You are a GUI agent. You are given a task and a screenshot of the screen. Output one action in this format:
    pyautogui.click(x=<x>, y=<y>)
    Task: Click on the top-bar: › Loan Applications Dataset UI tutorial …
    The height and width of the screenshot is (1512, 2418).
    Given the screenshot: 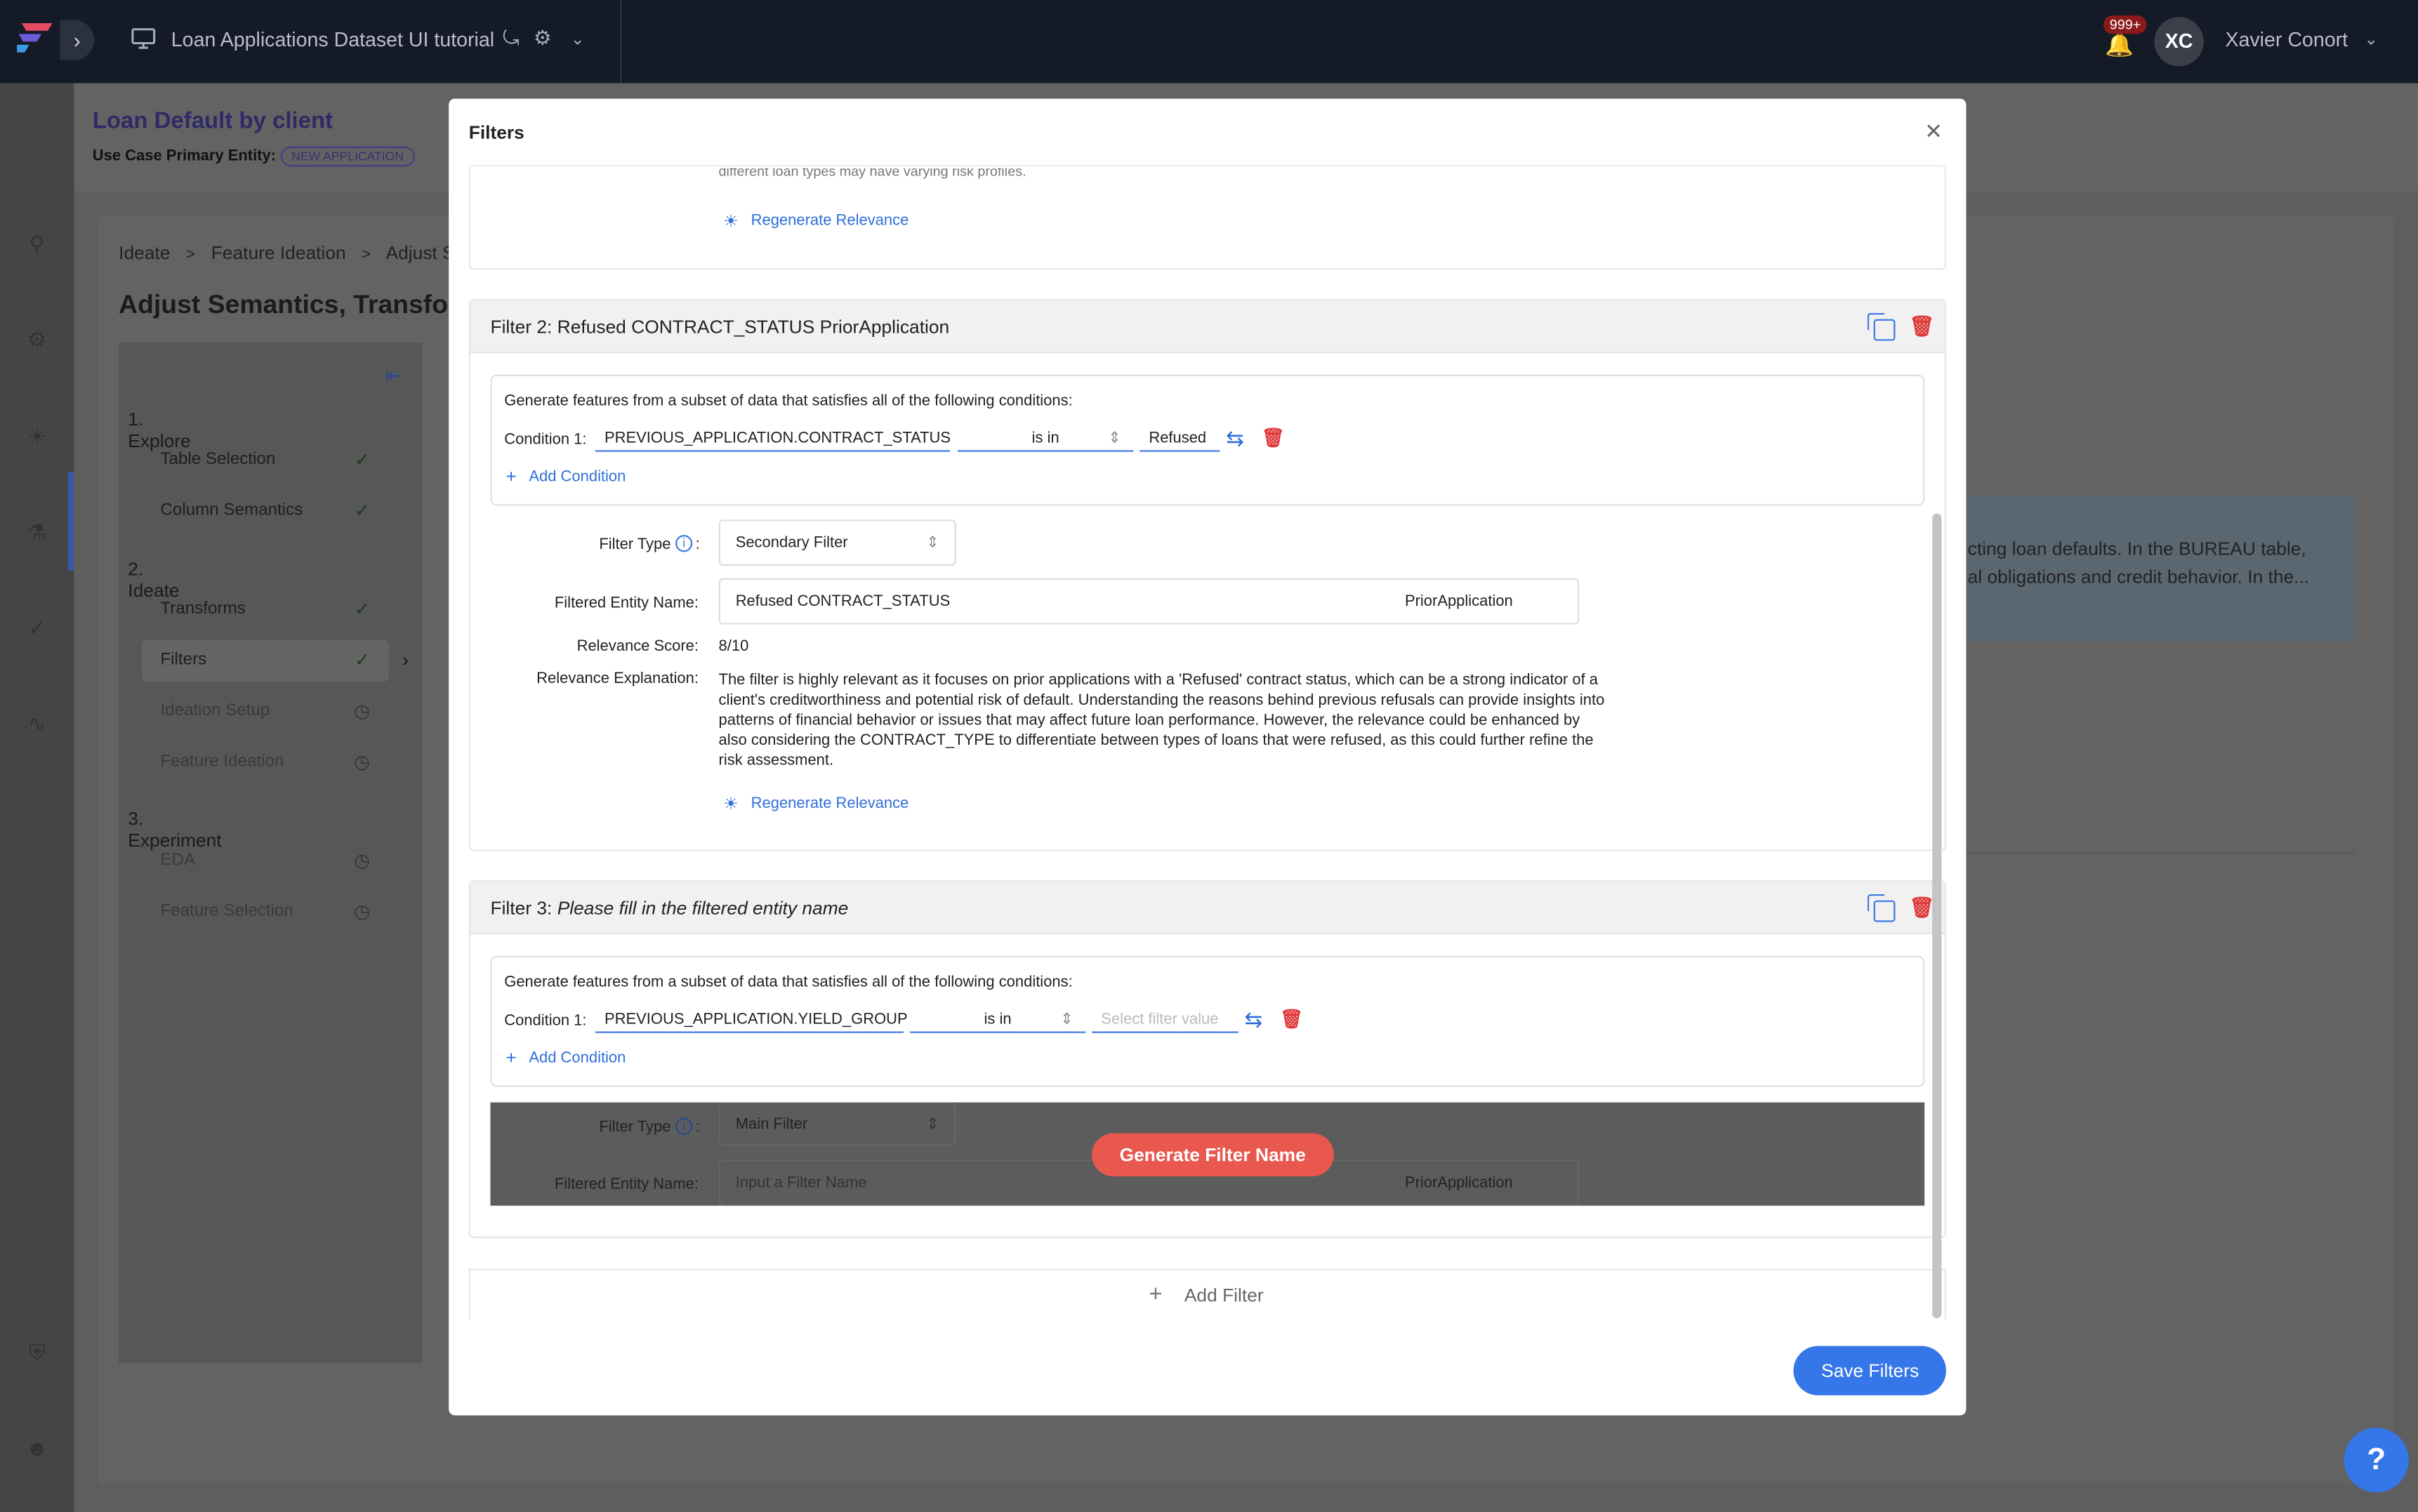 What is the action you would take?
    pyautogui.click(x=1209, y=42)
    